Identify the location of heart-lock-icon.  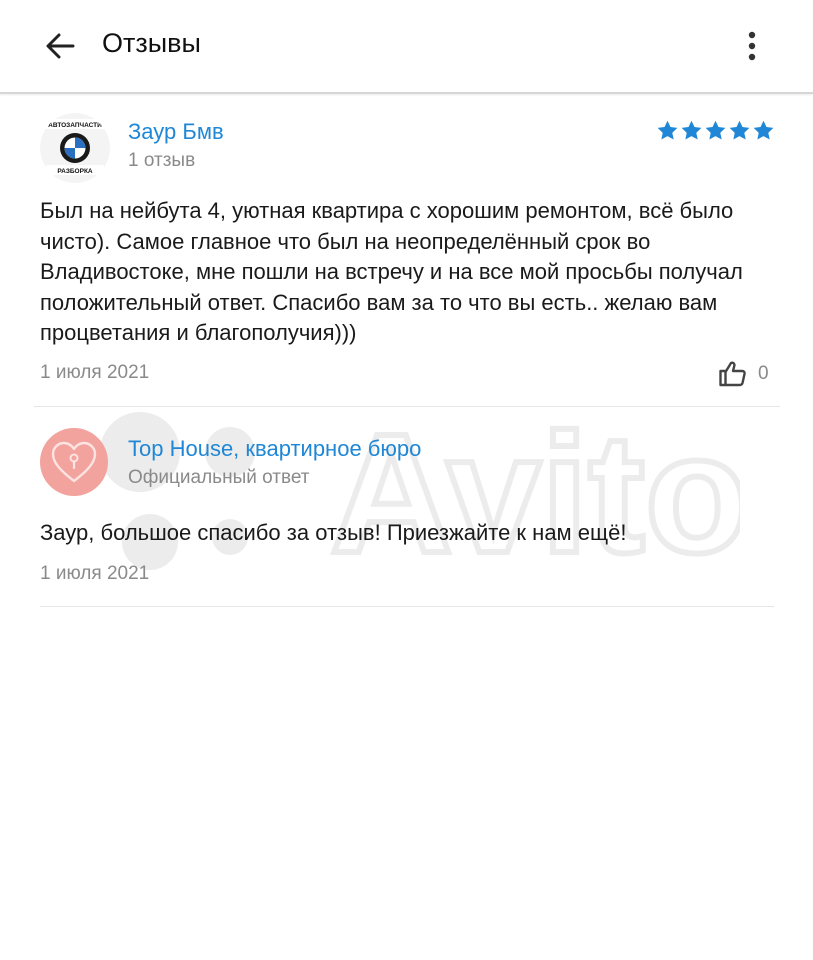
(74, 462).